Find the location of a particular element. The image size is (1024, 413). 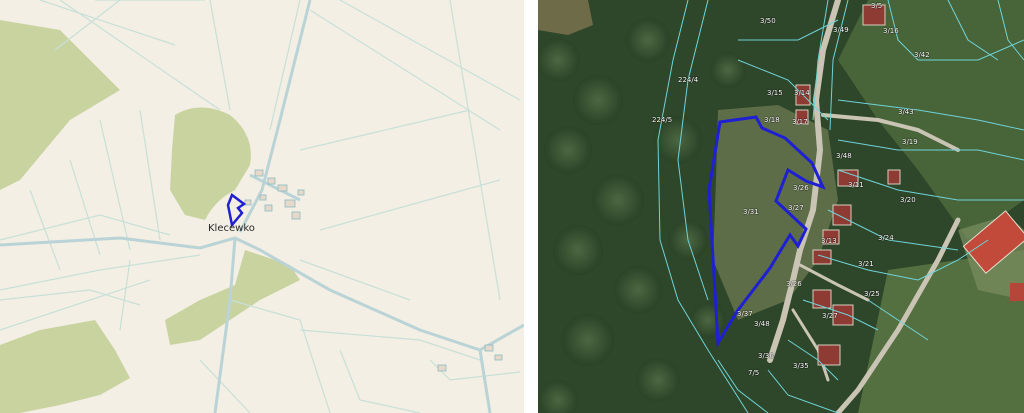

village-label: Klecewko is located at coordinates (231, 228).